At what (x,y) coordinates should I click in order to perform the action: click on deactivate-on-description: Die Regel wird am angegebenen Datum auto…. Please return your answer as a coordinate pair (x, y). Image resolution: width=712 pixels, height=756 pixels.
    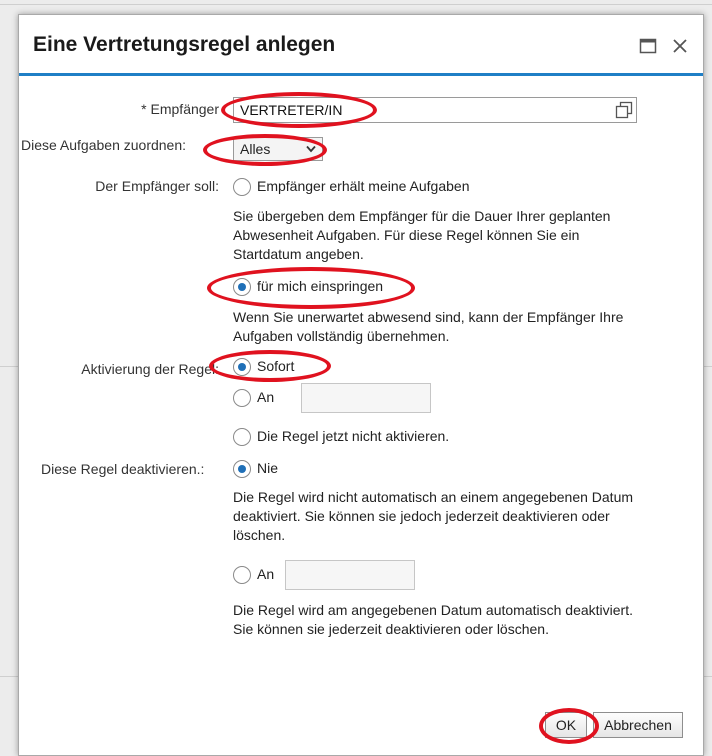
    Looking at the image, I should click on (433, 619).